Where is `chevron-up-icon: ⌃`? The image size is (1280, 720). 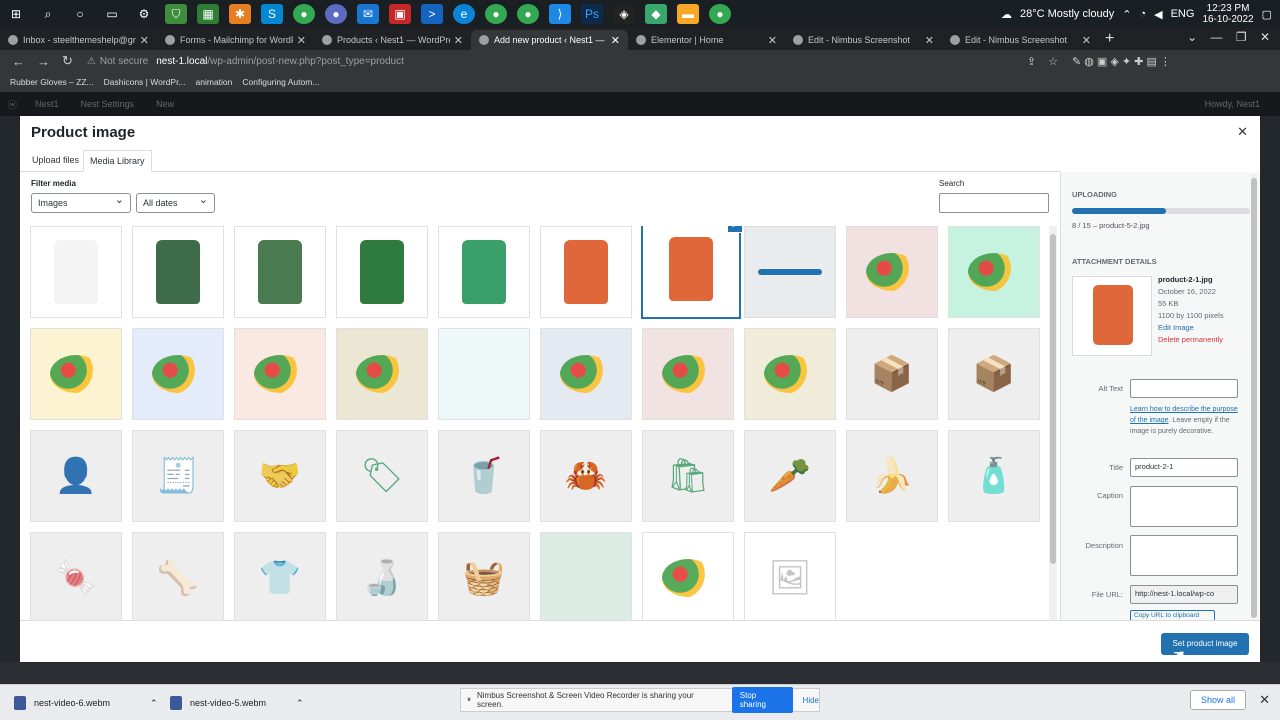 chevron-up-icon: ⌃ is located at coordinates (154, 703).